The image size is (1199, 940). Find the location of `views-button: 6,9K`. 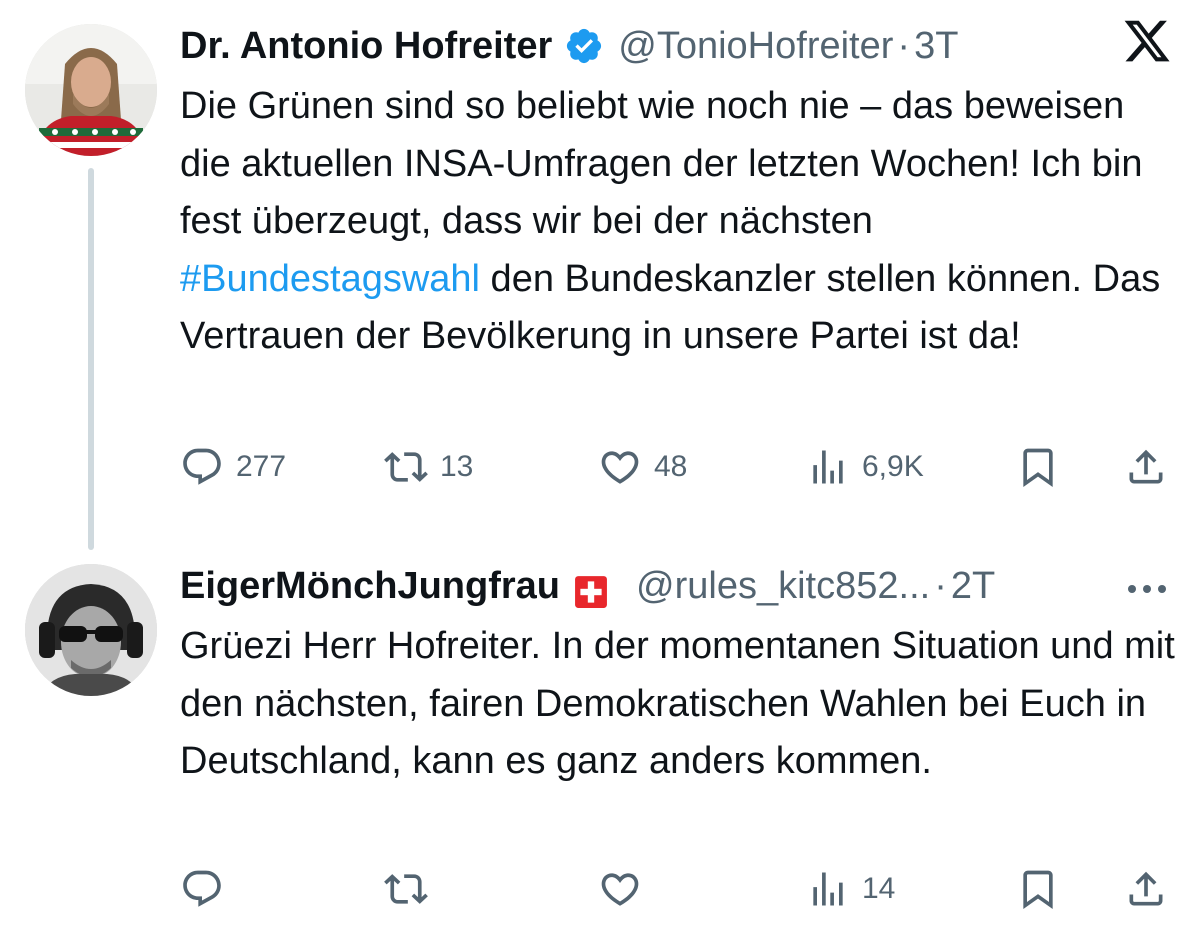

views-button: 6,9K is located at coordinates (865, 467).